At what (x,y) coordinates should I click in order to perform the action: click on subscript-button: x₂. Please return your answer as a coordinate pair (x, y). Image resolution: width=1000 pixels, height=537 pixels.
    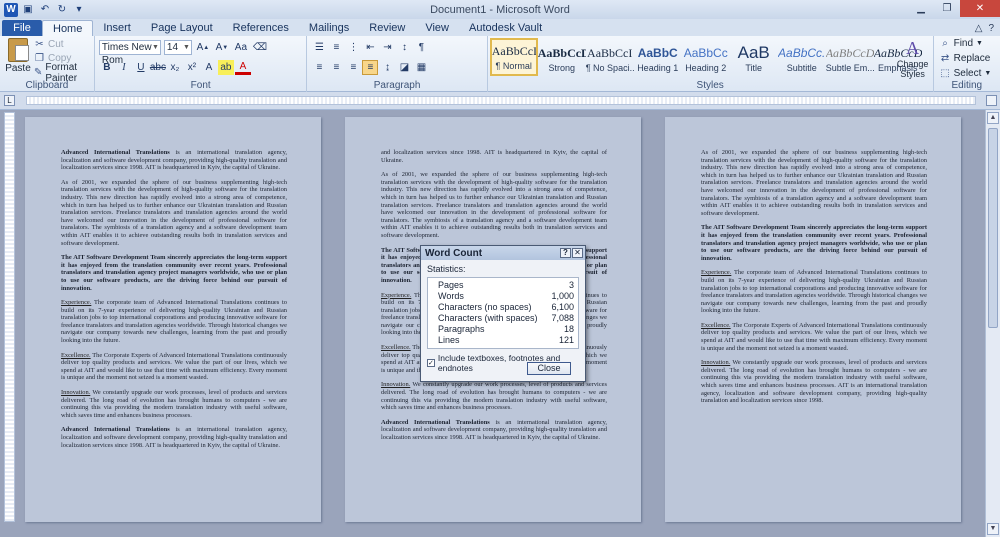
    Looking at the image, I should click on (175, 67).